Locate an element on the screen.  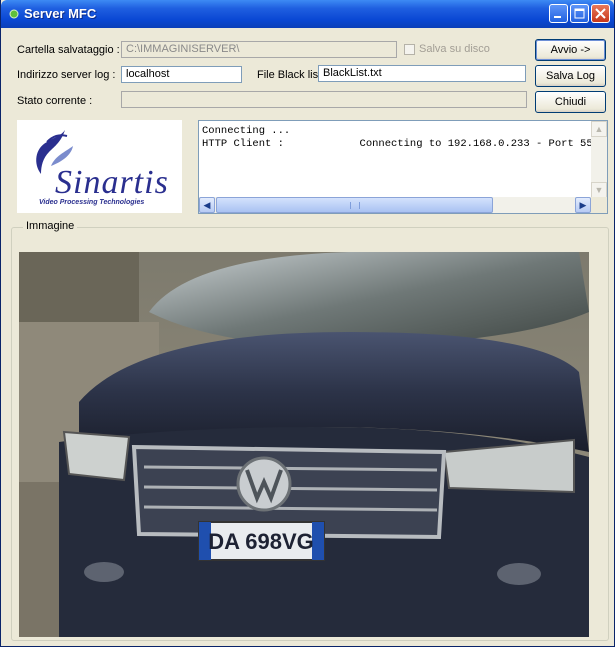
scroll-corner is located at coordinates (599, 205).